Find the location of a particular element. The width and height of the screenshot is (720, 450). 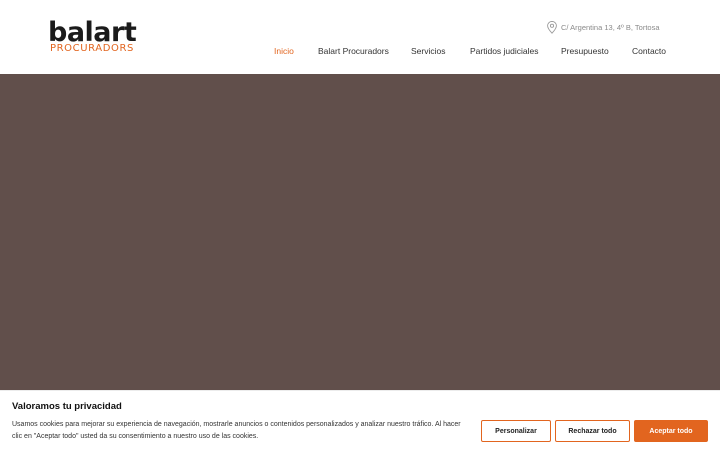

header-address: C/ Argentina 13, 4º B, Tortosa is located at coordinates (603, 27).